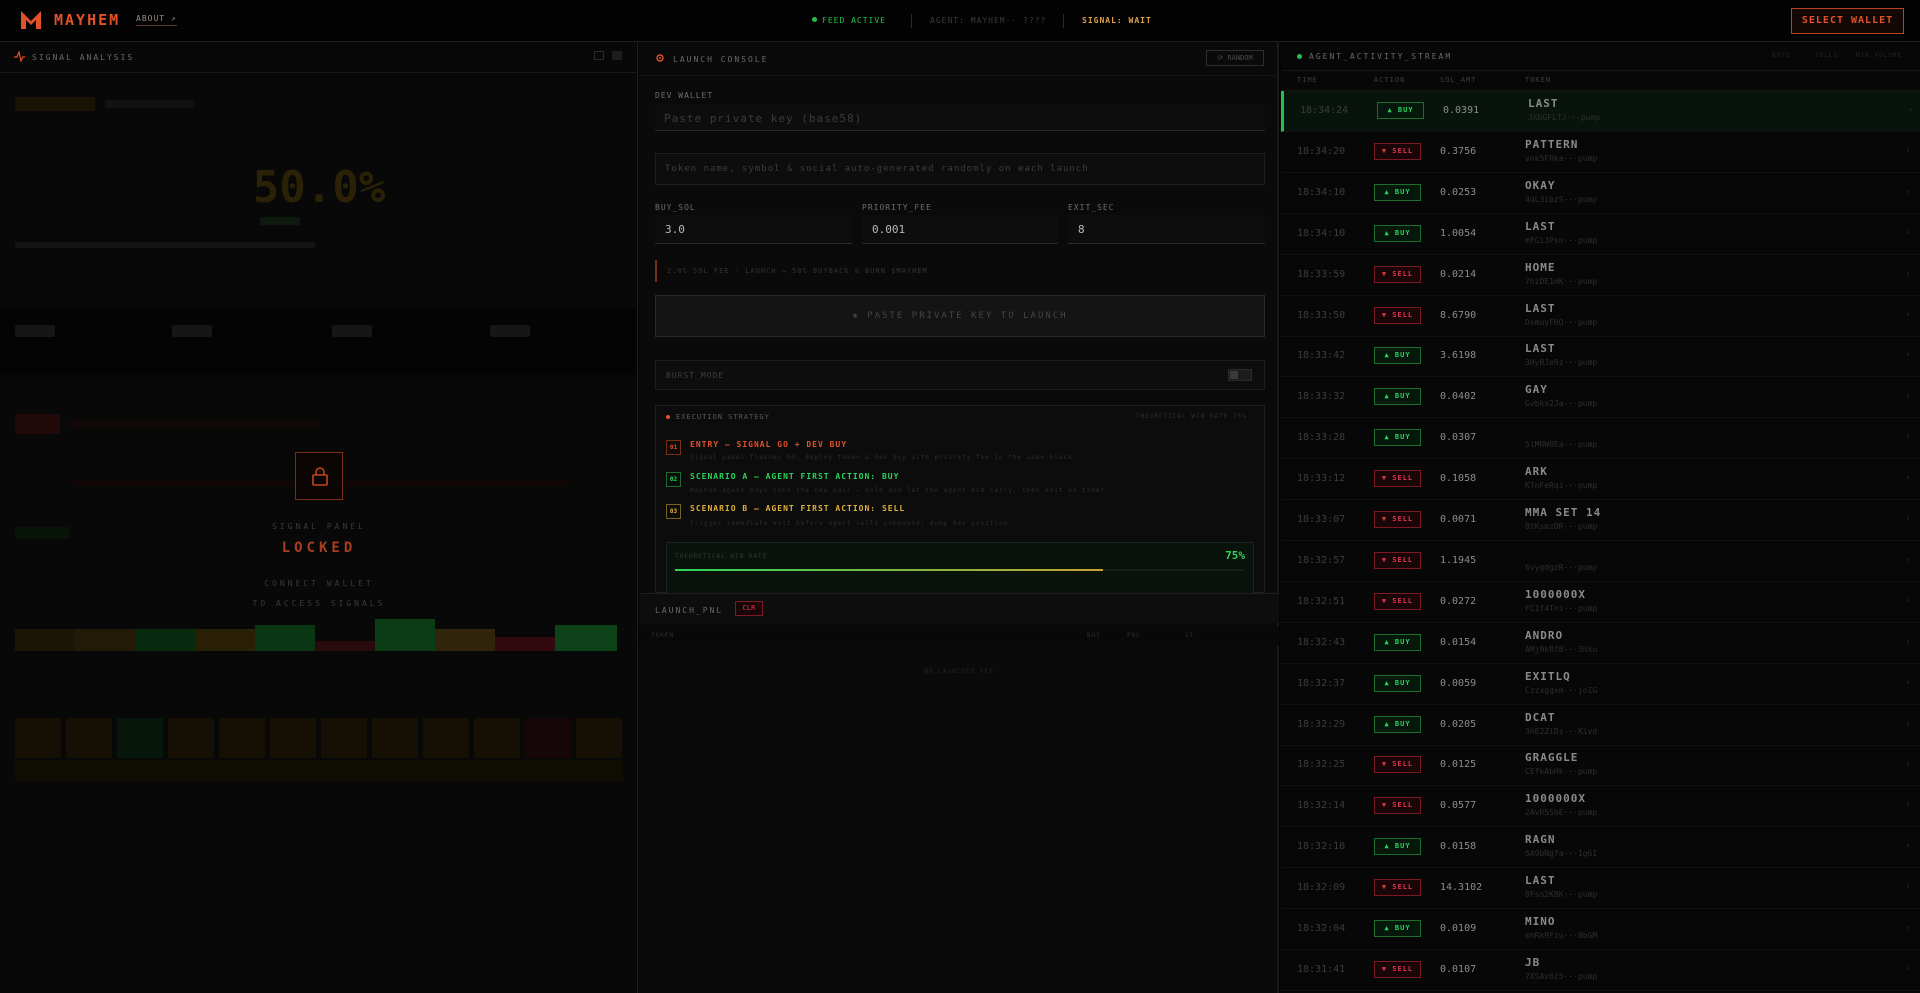  Describe the element at coordinates (1600, 725) in the screenshot. I see `activity-row: 18:32:29 ▲ BUY 0.0205 DCAT 3hE2ZiDs···Kivd ›` at that location.